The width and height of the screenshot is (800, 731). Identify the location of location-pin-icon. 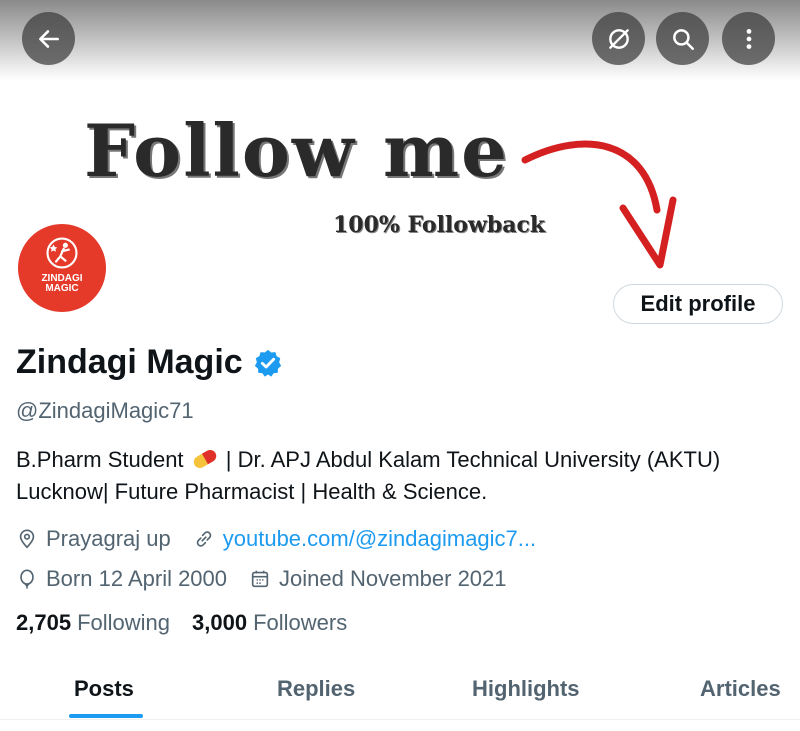
(27, 539).